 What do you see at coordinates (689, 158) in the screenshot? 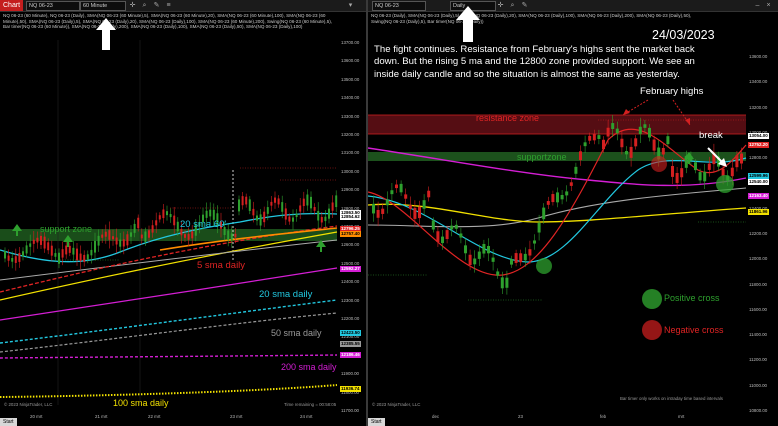
I see `right-green-up-arrow-icon` at bounding box center [689, 158].